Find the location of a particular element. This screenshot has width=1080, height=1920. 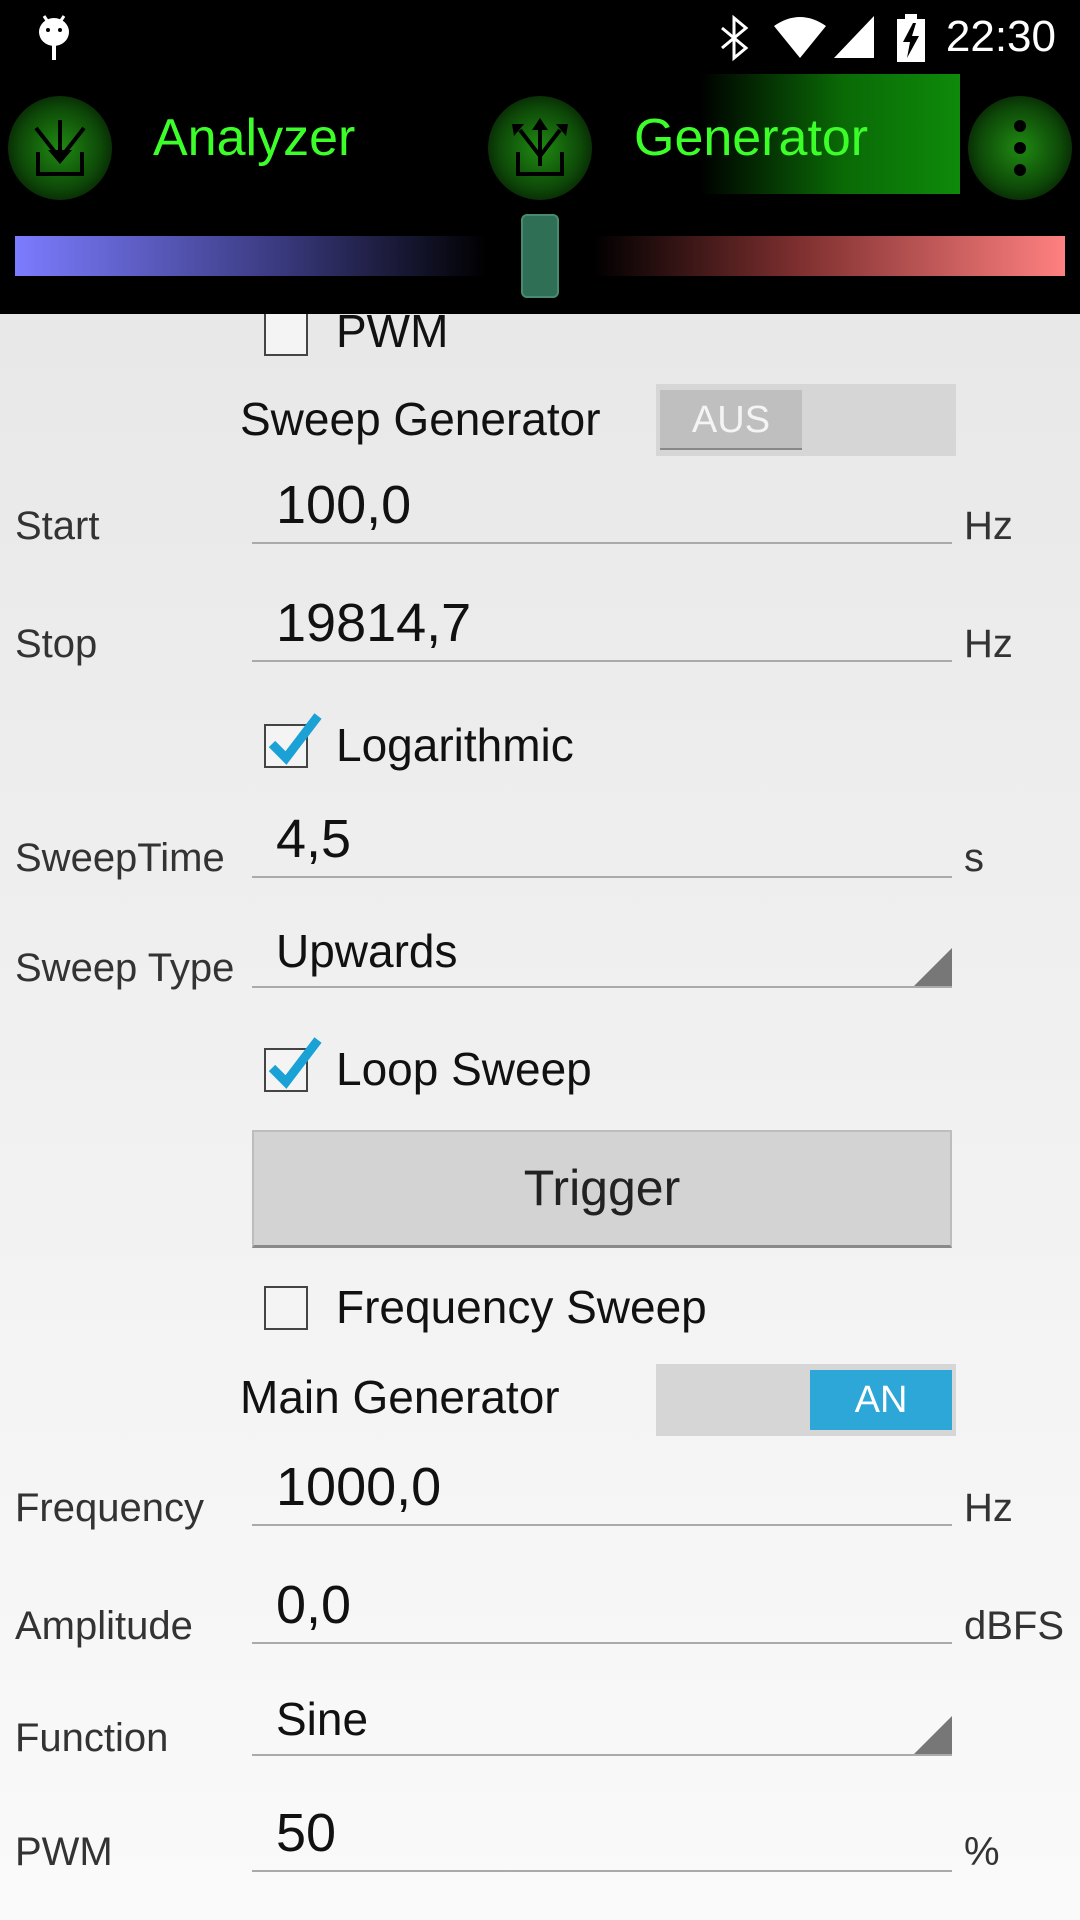

sweep-time-value: 4,5 is located at coordinates (314, 839).